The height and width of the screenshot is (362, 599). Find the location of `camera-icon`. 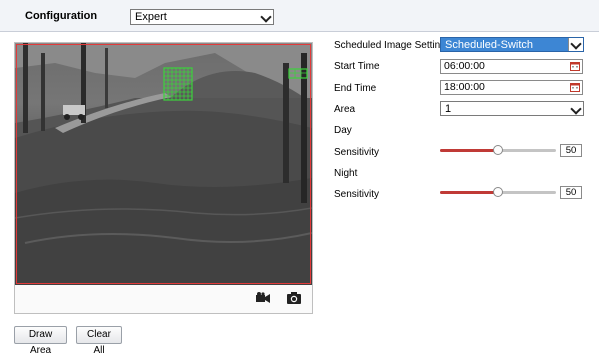

camera-icon is located at coordinates (294, 298).